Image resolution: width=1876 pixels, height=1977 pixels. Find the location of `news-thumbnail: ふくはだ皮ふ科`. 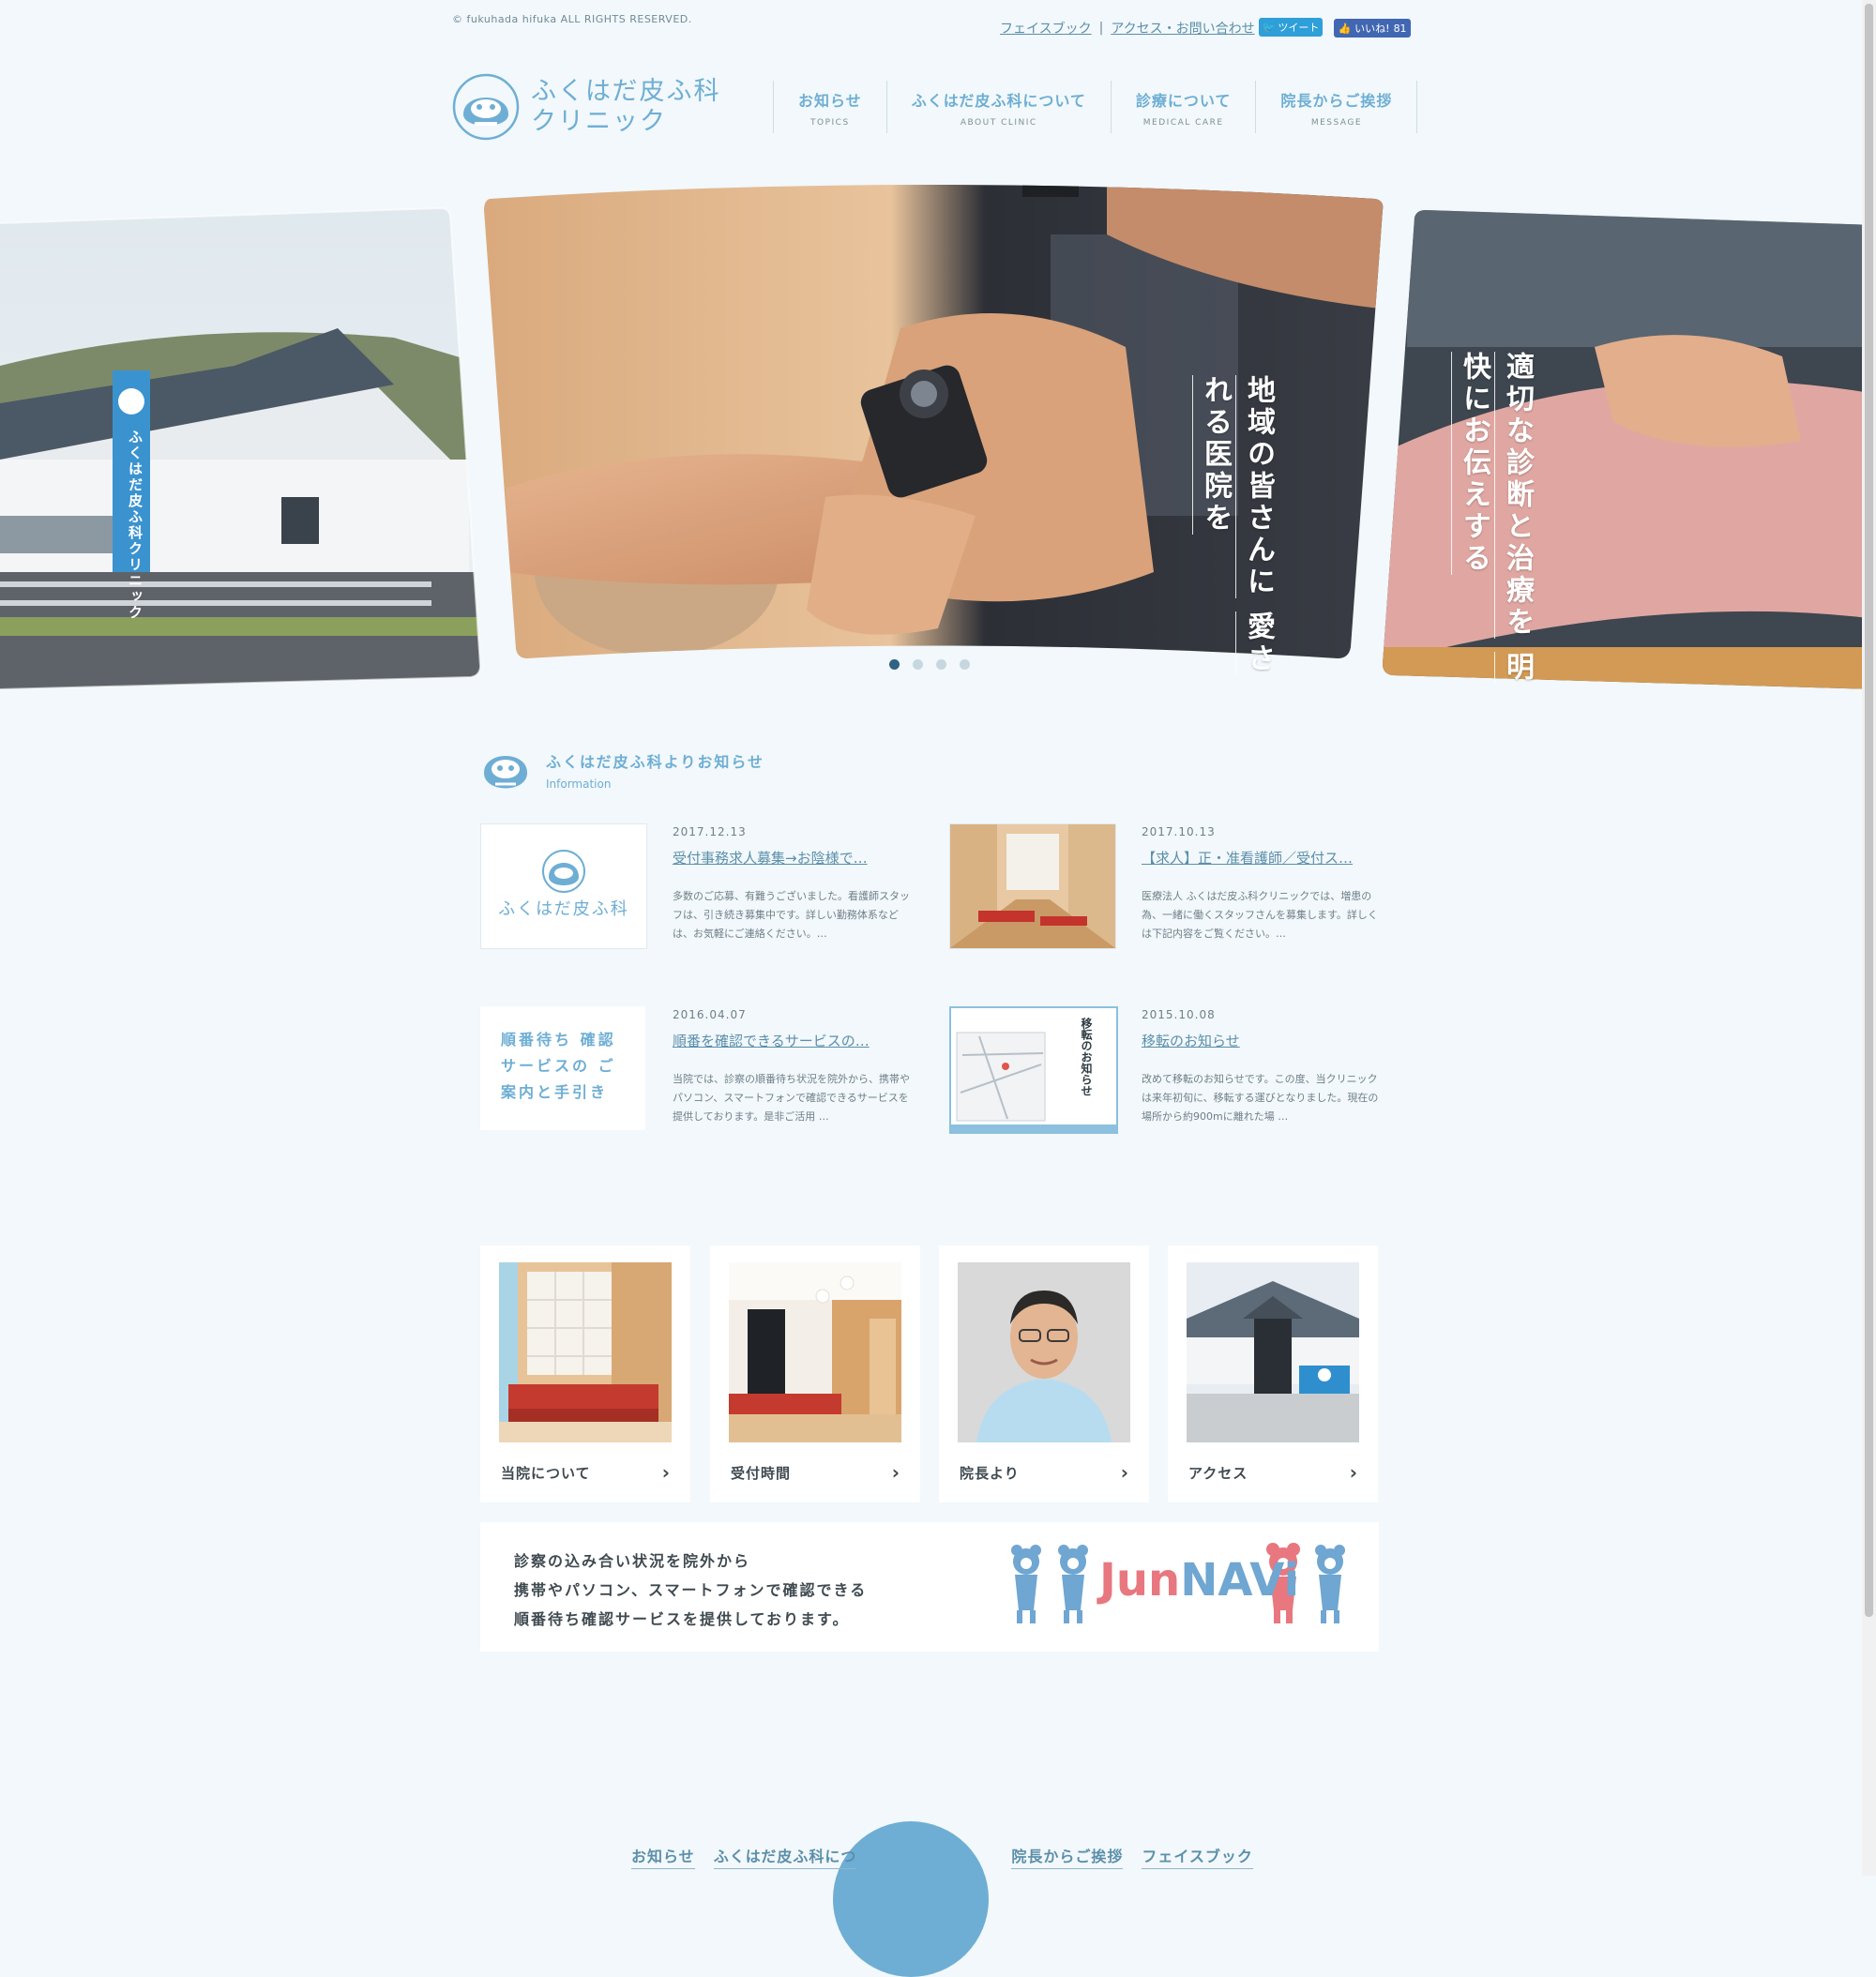

news-thumbnail: ふくはだ皮ふ科 is located at coordinates (563, 886).